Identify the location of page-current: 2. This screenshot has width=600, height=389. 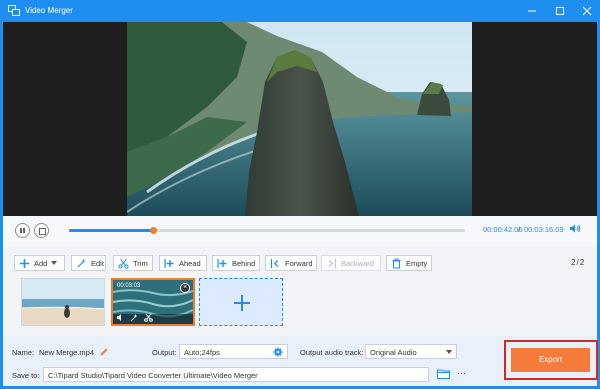
(573, 262).